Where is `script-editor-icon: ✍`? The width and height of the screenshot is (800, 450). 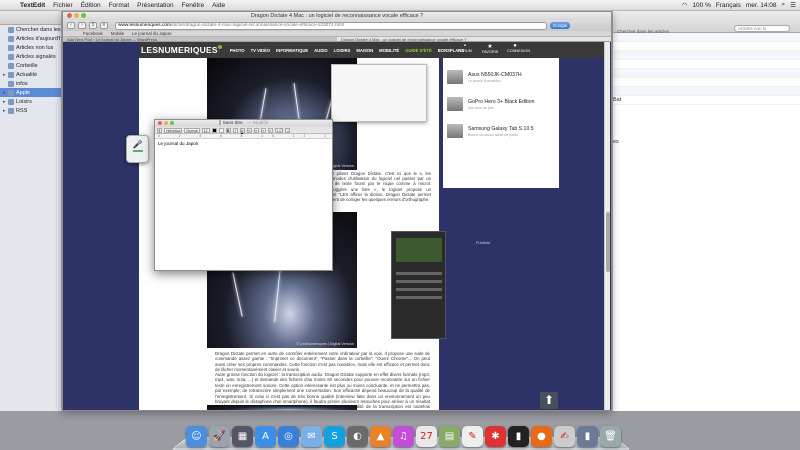
script-editor-icon: ✍ is located at coordinates (564, 436).